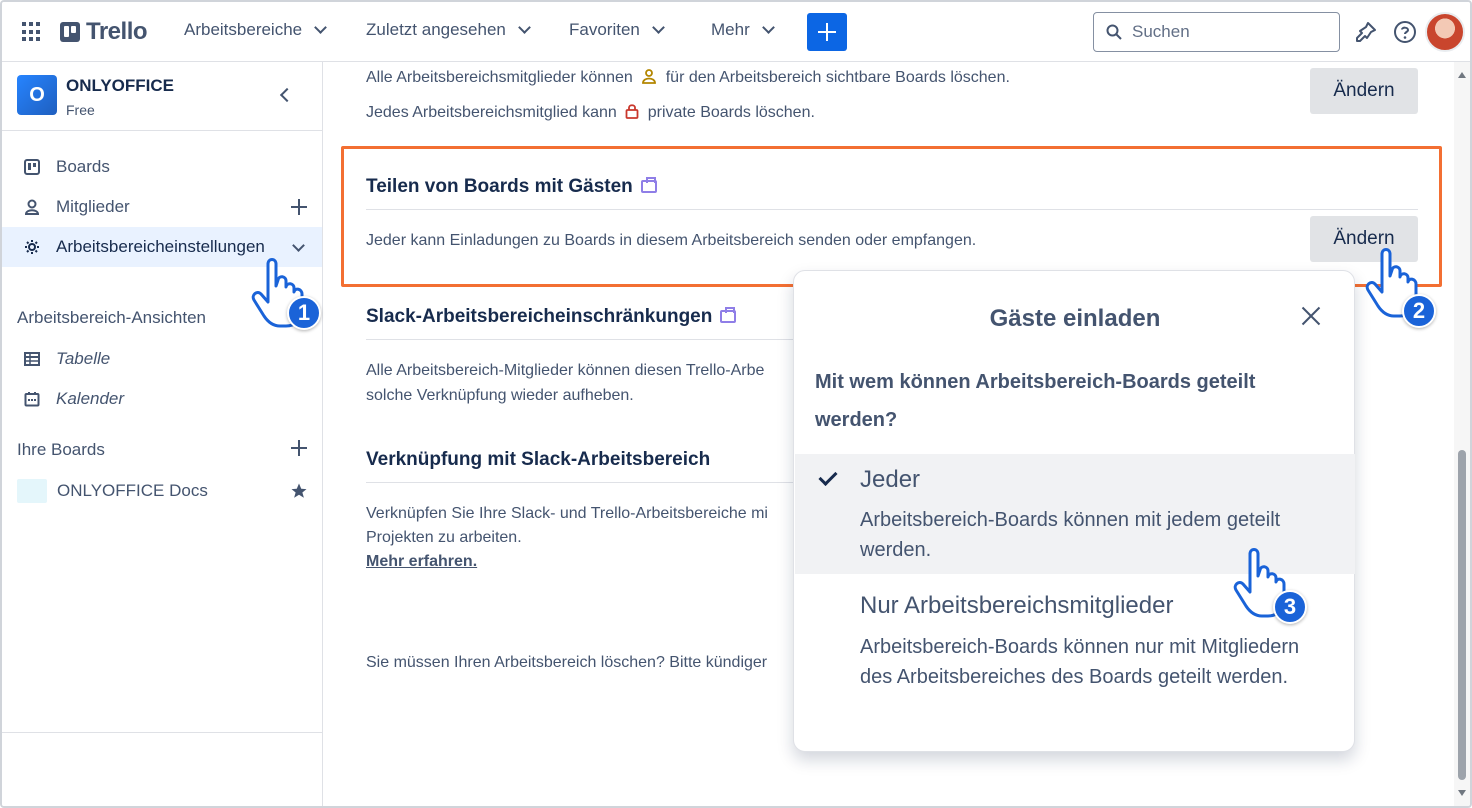  I want to click on people-icon, so click(649, 76).